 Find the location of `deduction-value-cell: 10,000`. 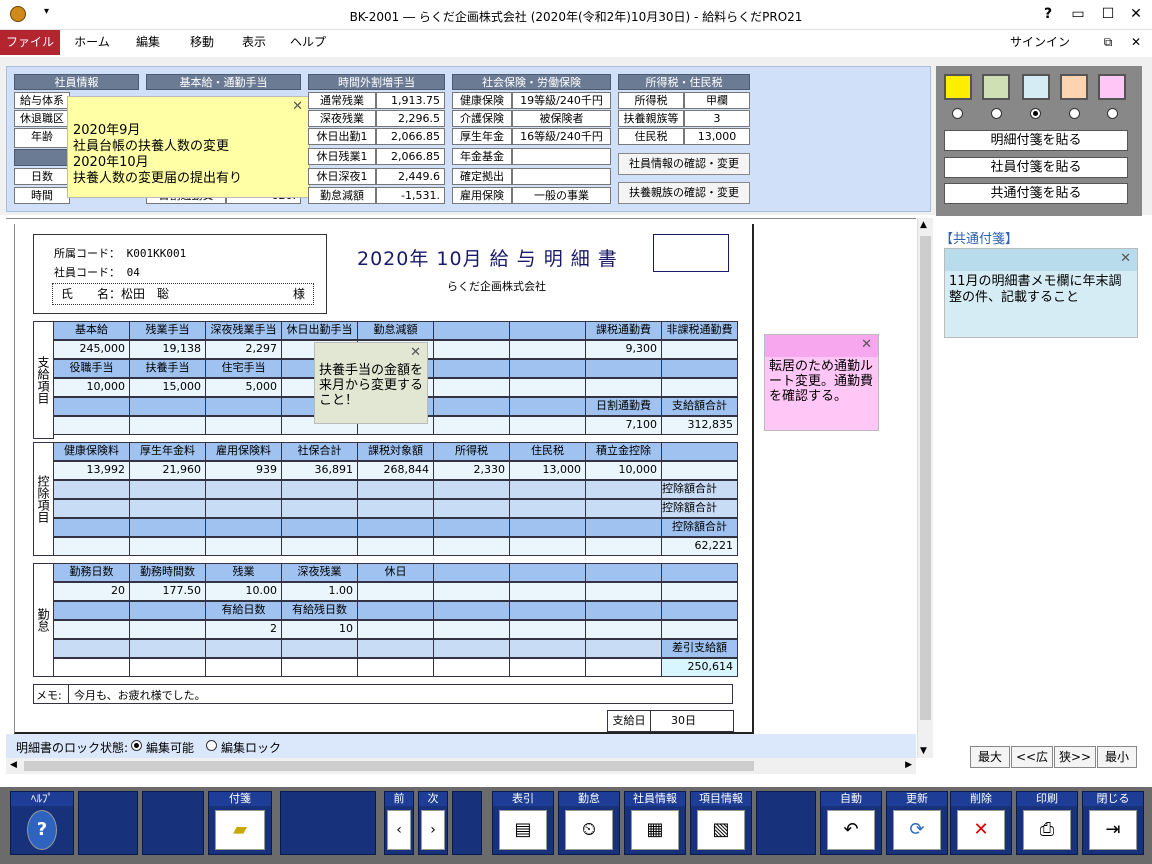

deduction-value-cell: 10,000 is located at coordinates (623, 470).